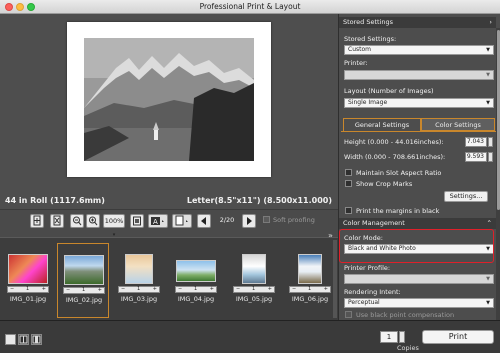 Image resolution: width=500 pixels, height=353 pixels. What do you see at coordinates (348, 172) in the screenshot?
I see `maintain-aspect-checkbox` at bounding box center [348, 172].